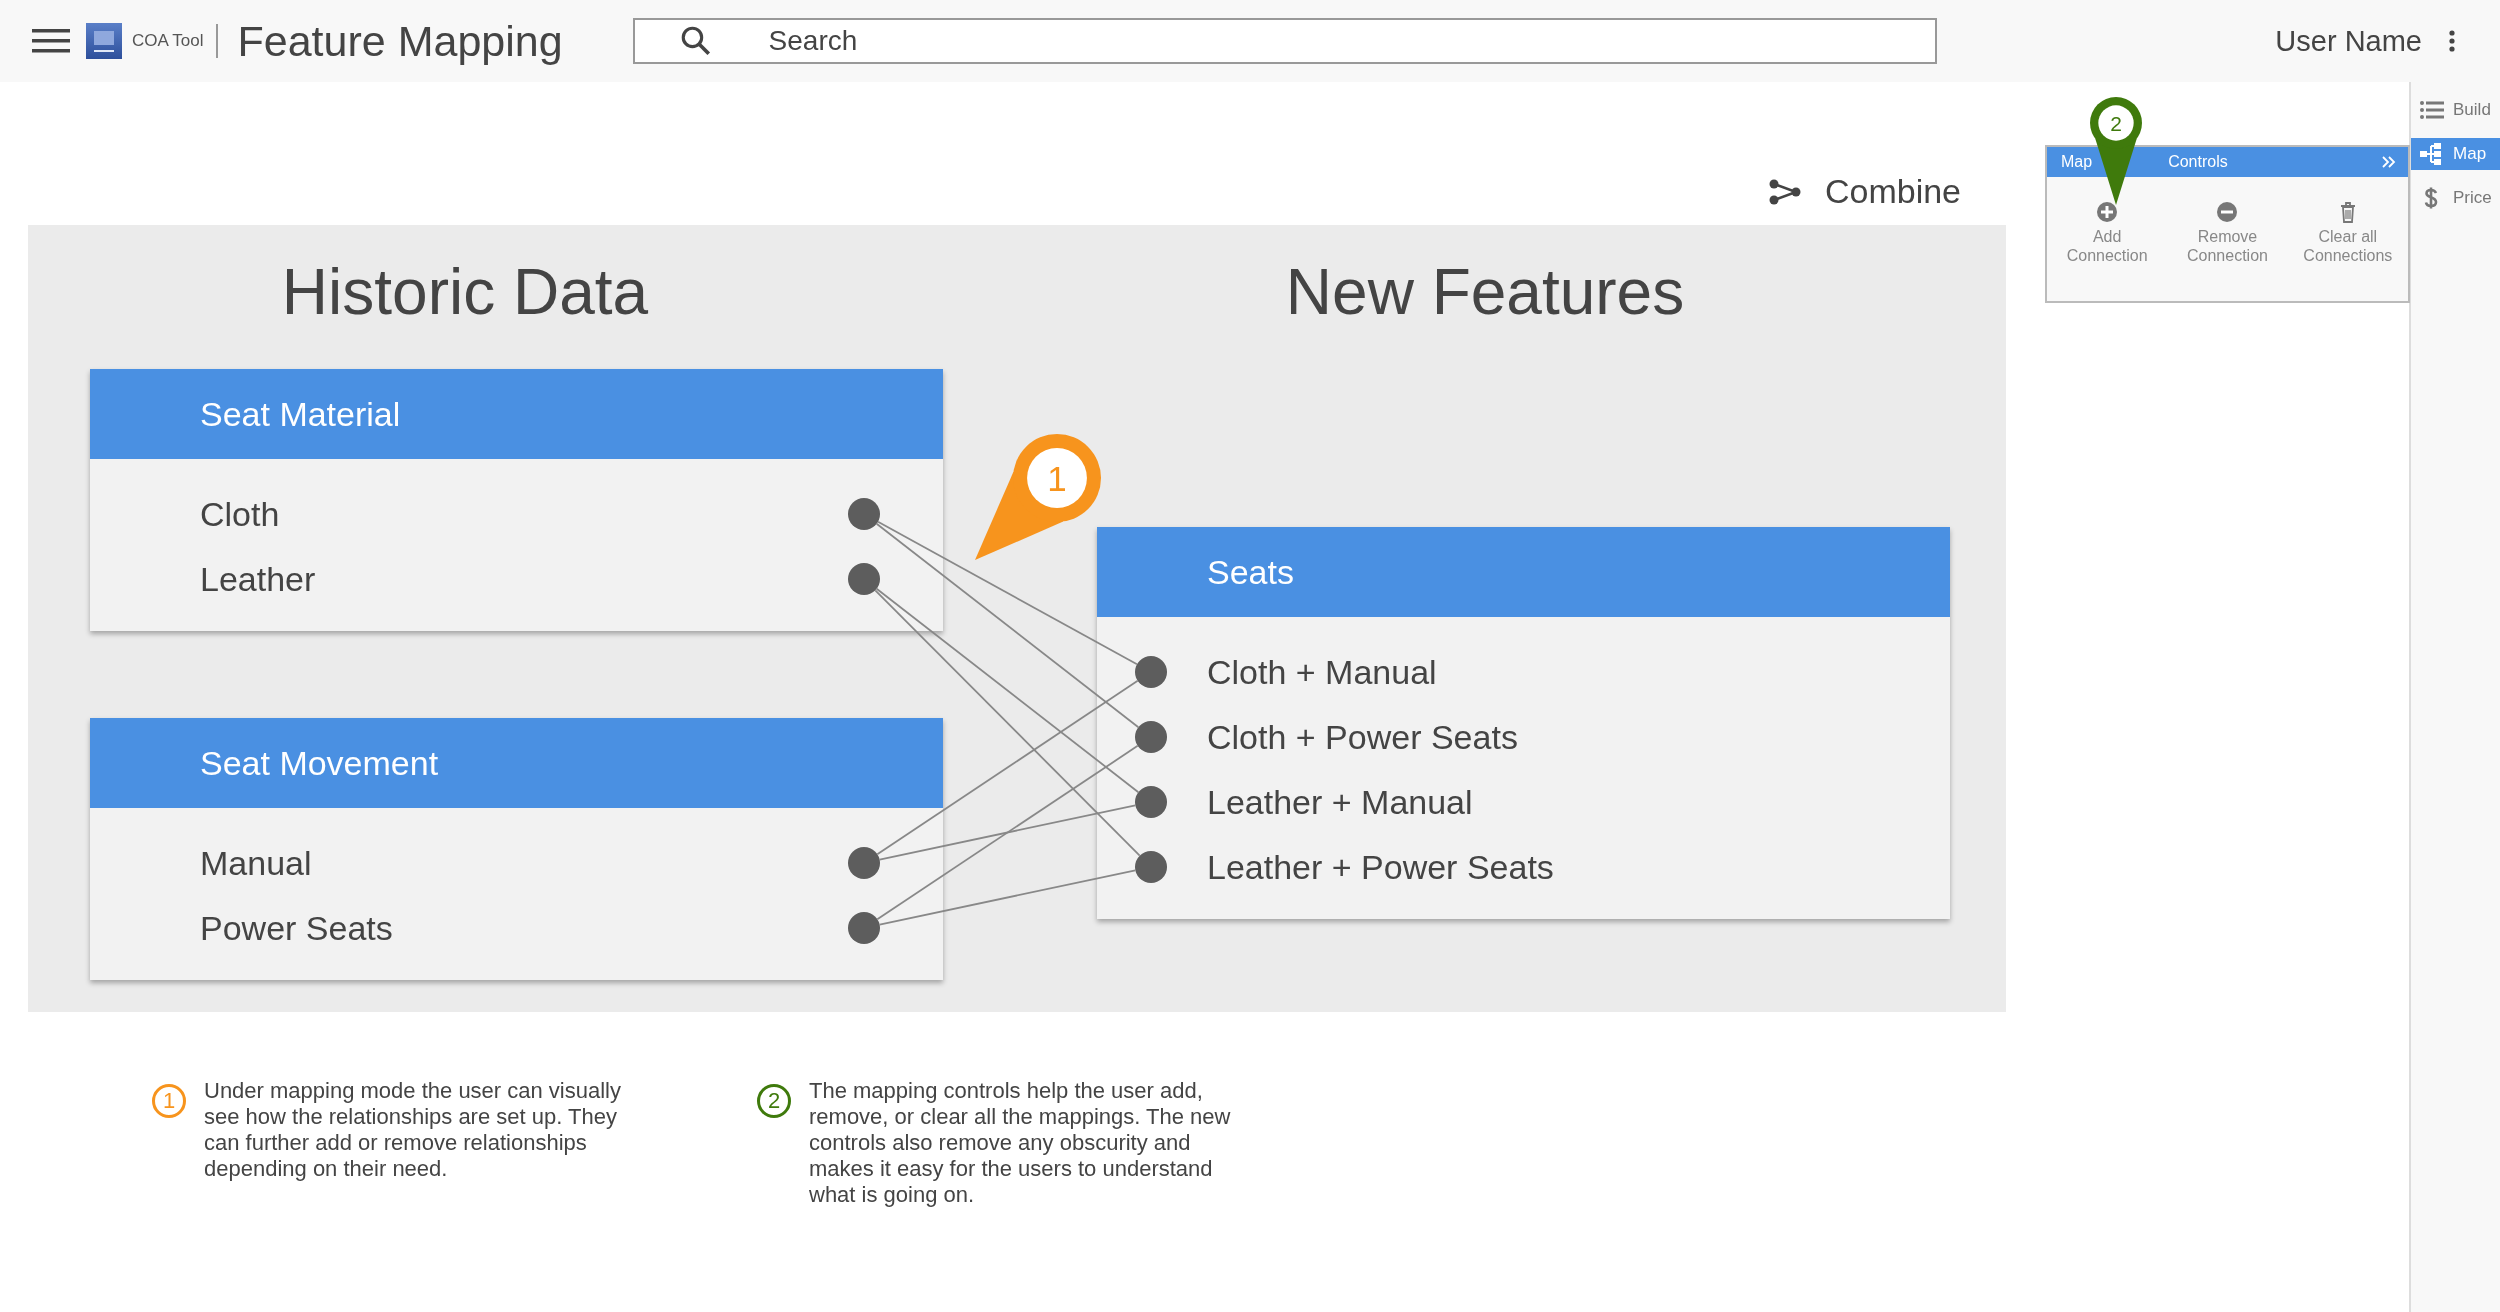  I want to click on combine-button: Combine, so click(1865, 191).